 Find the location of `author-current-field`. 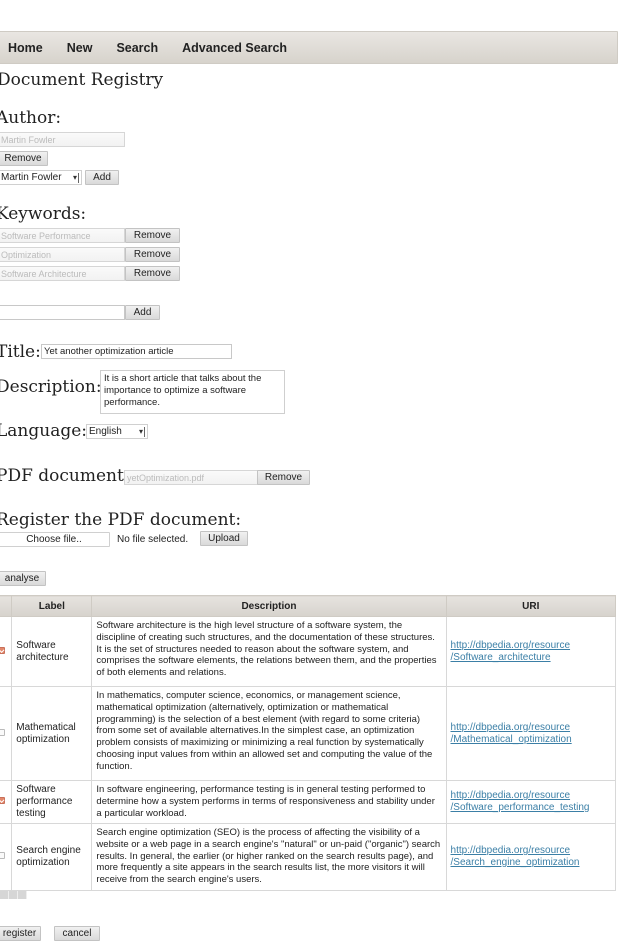

author-current-field is located at coordinates (62, 139).